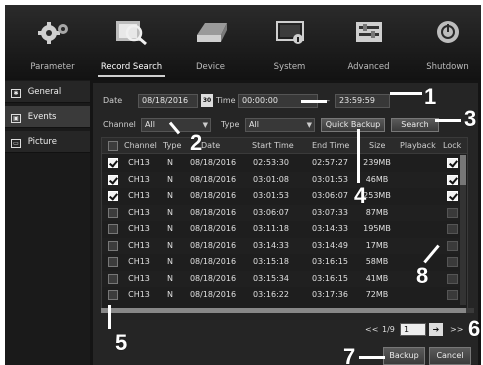  What do you see at coordinates (44, 92) in the screenshot?
I see `sidebar-item-label: General` at bounding box center [44, 92].